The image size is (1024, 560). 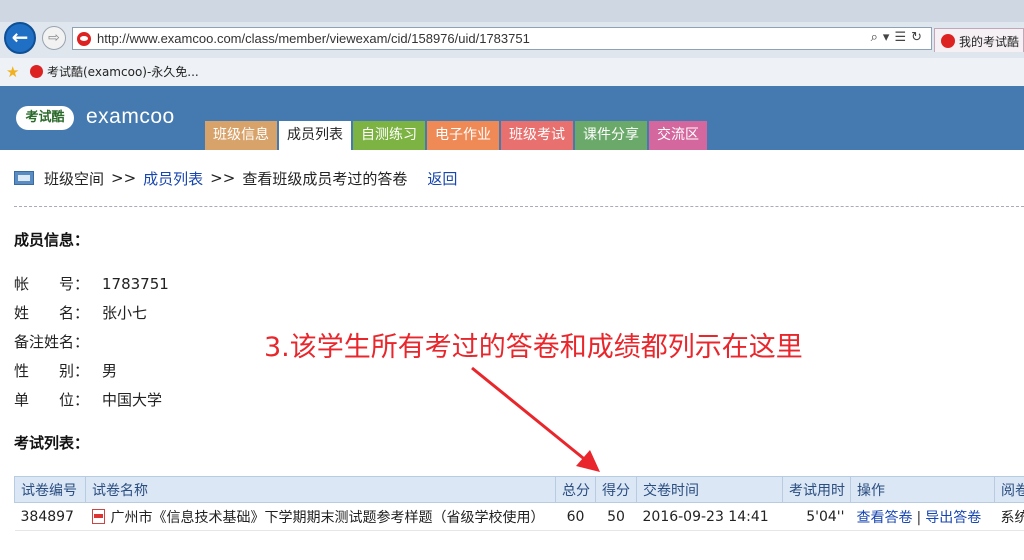 What do you see at coordinates (52, 371) in the screenshot?
I see `member-info-label: 性 别：` at bounding box center [52, 371].